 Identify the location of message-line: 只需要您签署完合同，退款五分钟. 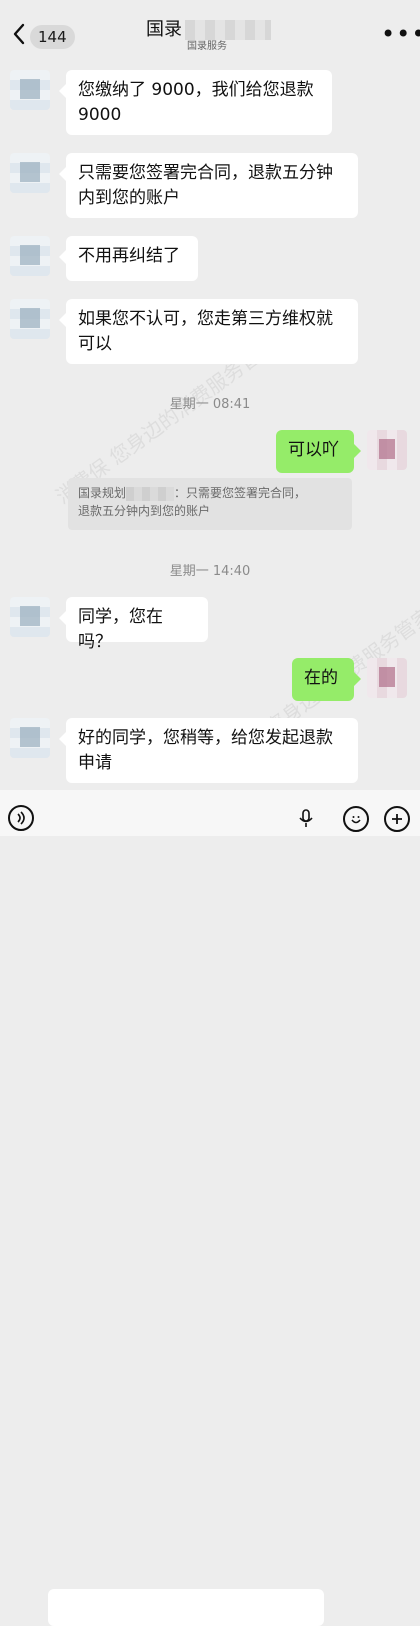
(205, 173).